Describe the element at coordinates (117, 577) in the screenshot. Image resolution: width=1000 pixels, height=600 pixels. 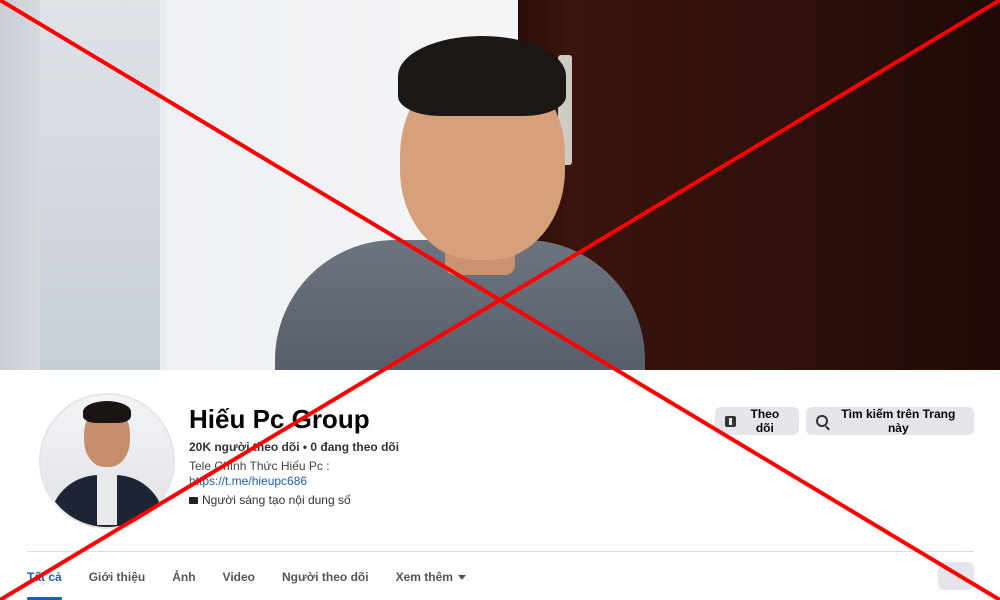
I see `tab-about: Giới thiệu` at that location.